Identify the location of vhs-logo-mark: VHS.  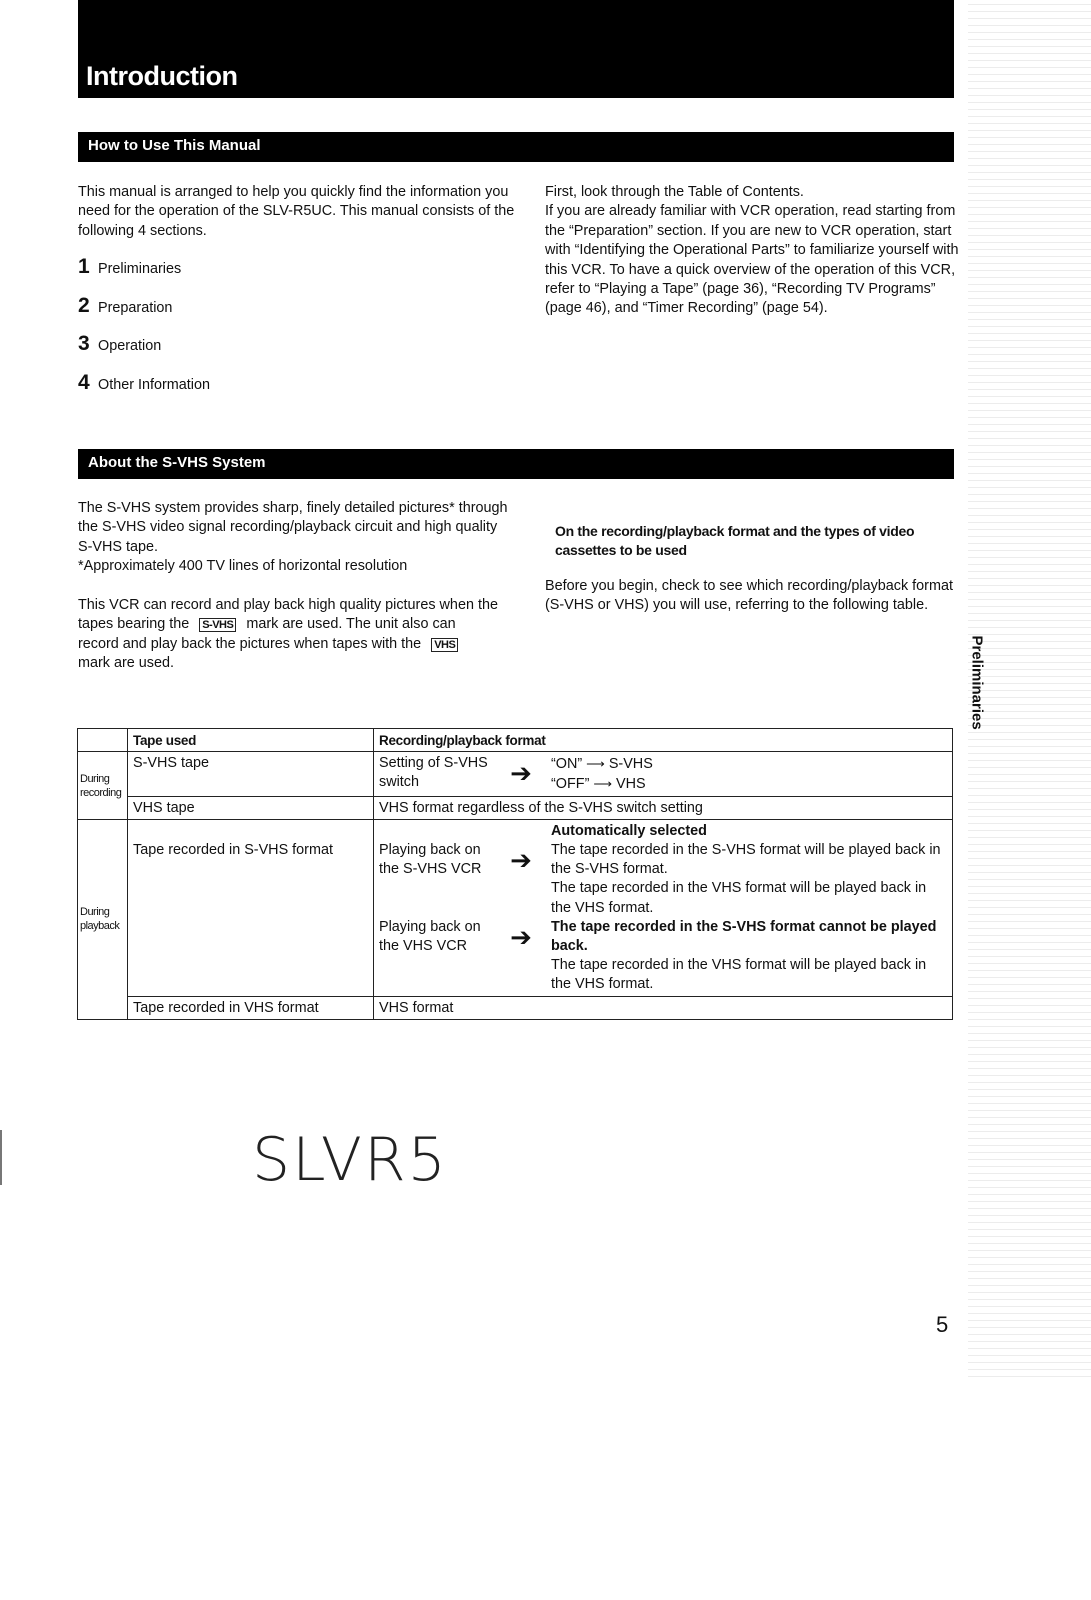
(445, 644).